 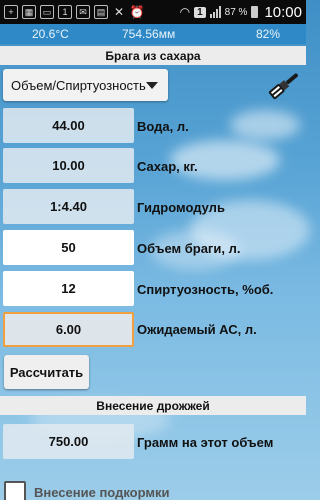 What do you see at coordinates (200, 12) in the screenshot?
I see `sim-slot-icon: 1` at bounding box center [200, 12].